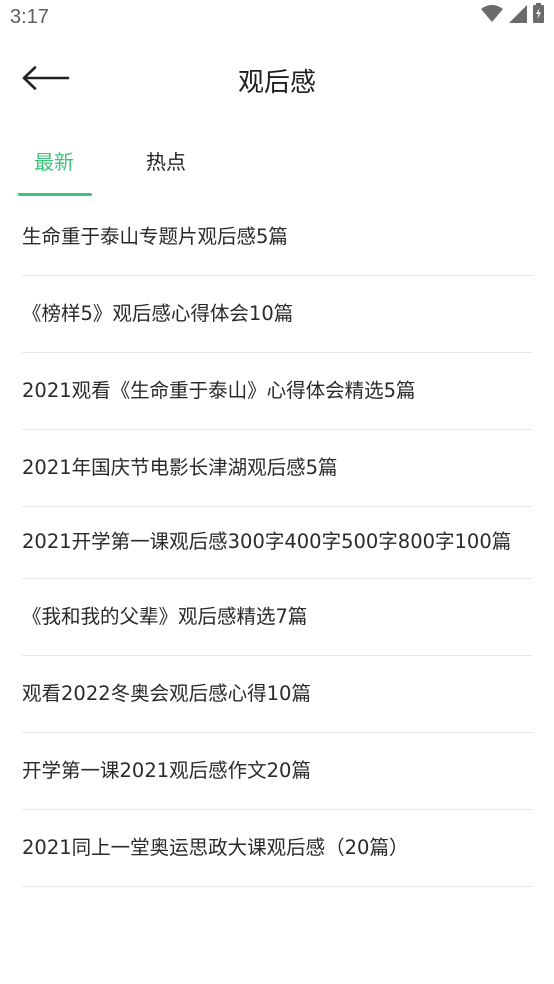 Image resolution: width=554 pixels, height=984 pixels. Describe the element at coordinates (277, 314) in the screenshot. I see `list-item: 《榜样5》观后感心得体会10篇` at that location.